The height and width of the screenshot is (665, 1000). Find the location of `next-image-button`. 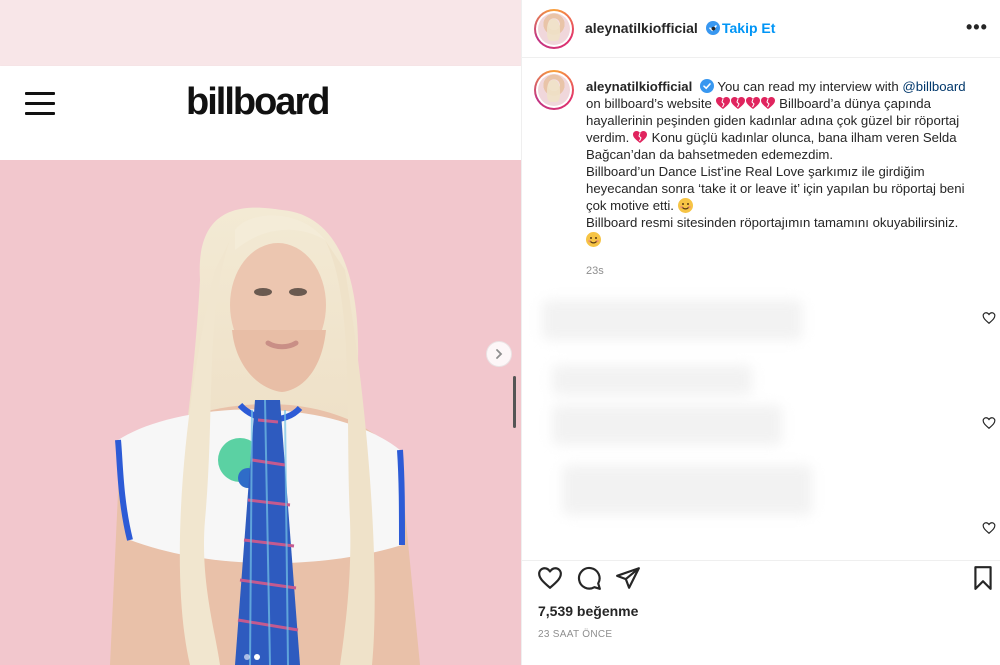

next-image-button is located at coordinates (499, 354).